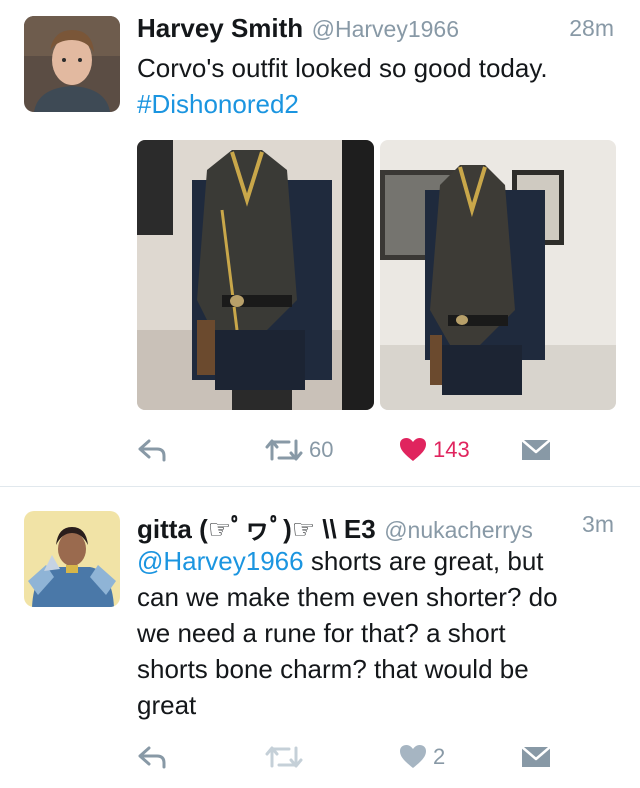 The image size is (640, 788). Describe the element at coordinates (458, 530) in the screenshot. I see `username: @nukacherrys` at that location.